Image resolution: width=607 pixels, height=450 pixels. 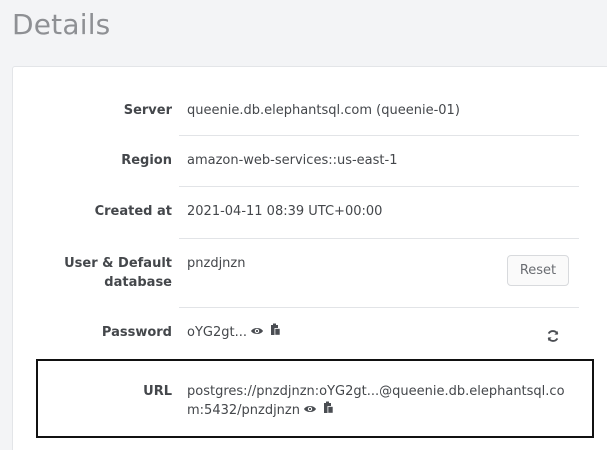 I want to click on created-at-label: Created at, so click(x=133, y=211).